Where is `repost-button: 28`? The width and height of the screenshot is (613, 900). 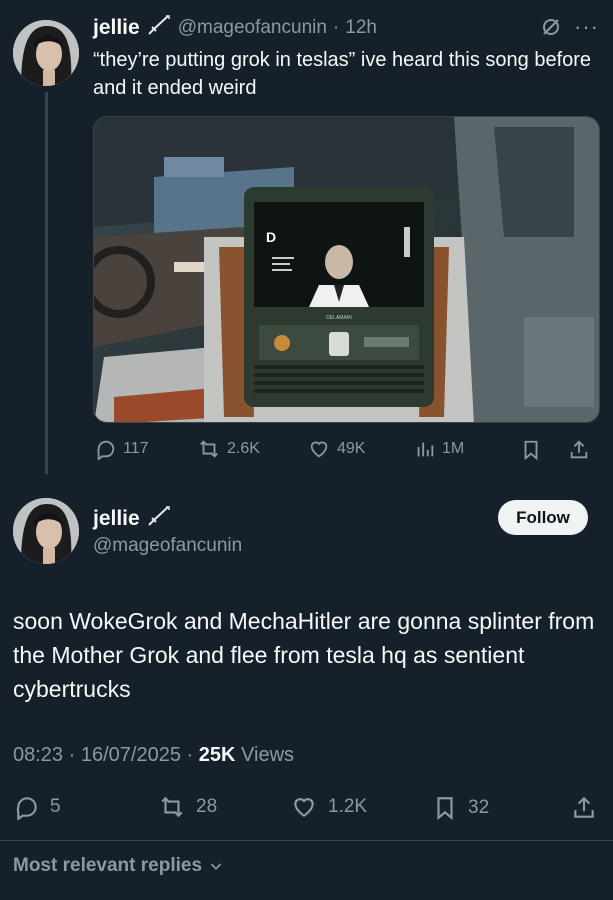 repost-button: 28 is located at coordinates (187, 807).